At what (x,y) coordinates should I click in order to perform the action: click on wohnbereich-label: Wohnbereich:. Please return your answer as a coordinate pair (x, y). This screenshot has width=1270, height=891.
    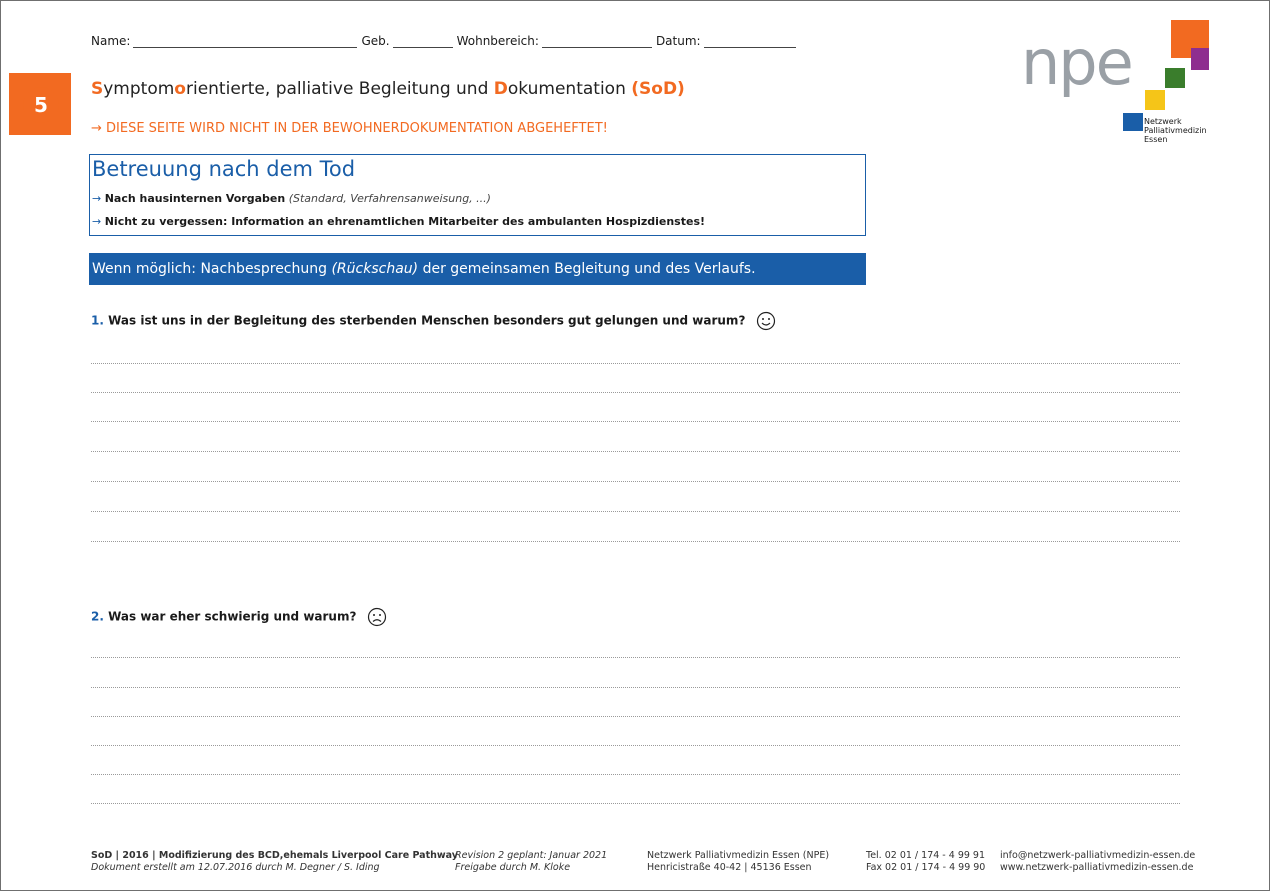
    Looking at the image, I should click on (497, 41).